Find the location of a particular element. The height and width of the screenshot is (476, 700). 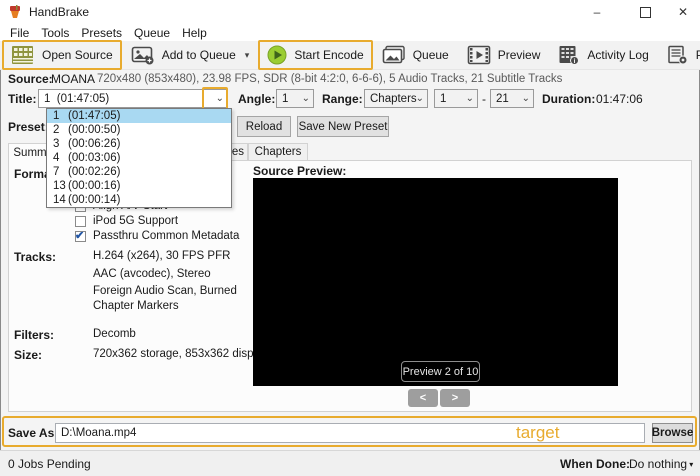

activity-log-label: Activity Log is located at coordinates (618, 55).